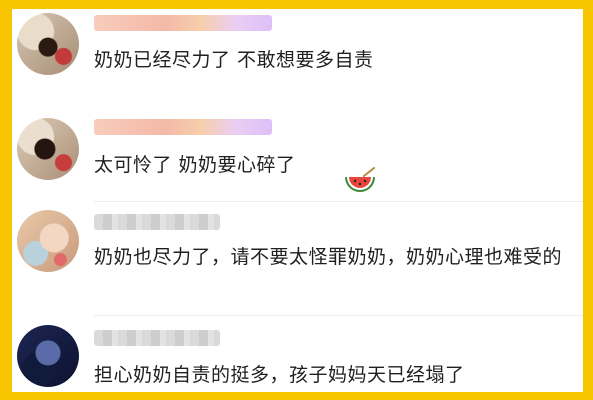 The width and height of the screenshot is (593, 400). What do you see at coordinates (234, 60) in the screenshot?
I see `comment-text: 奶奶已经尽力了 不敢想要多自责` at bounding box center [234, 60].